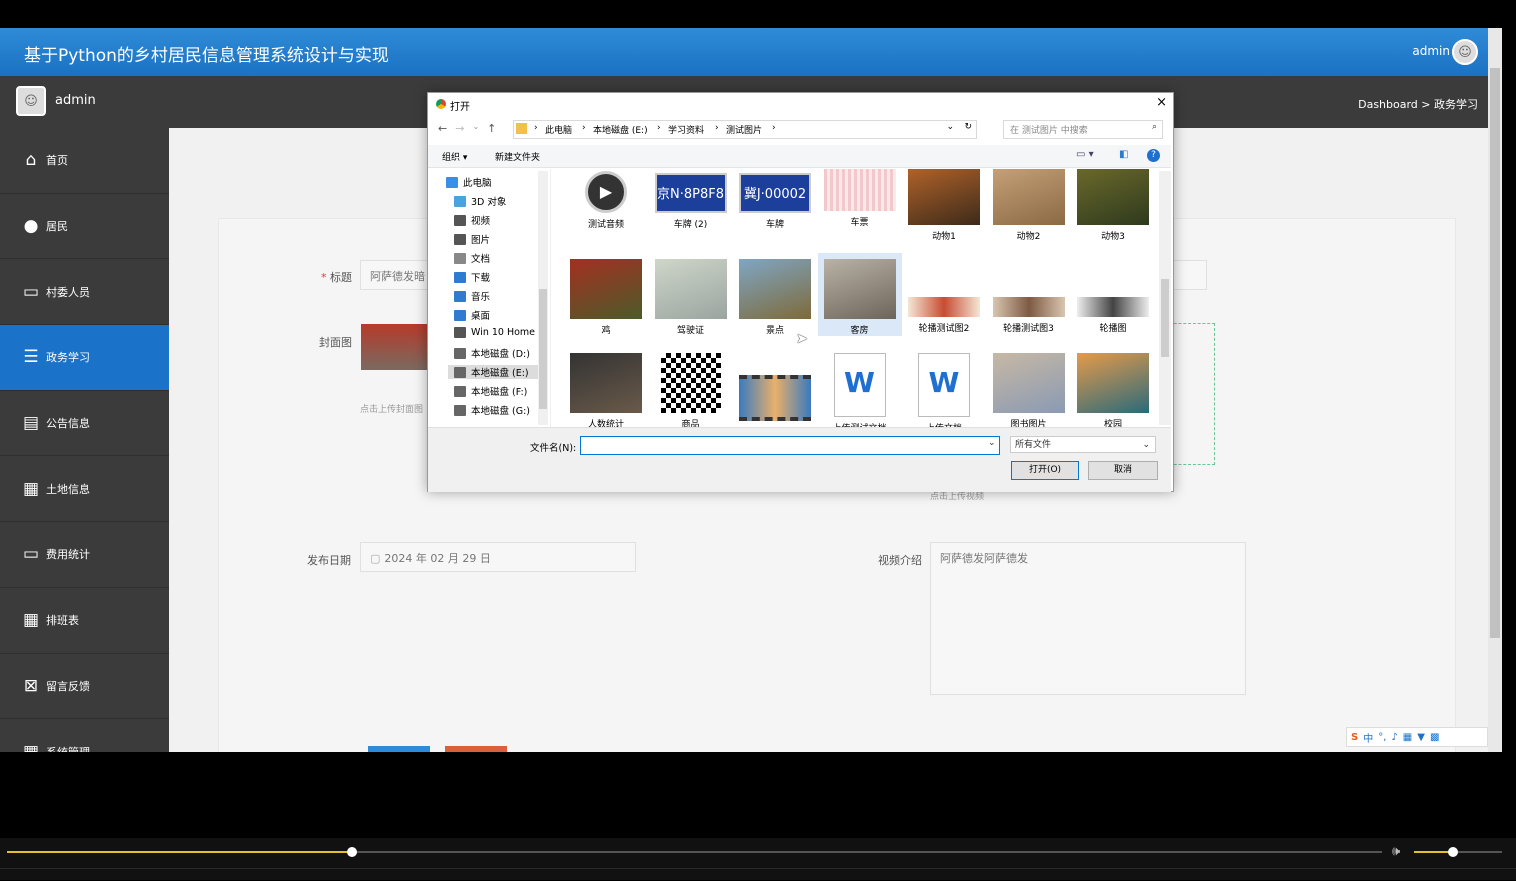 This screenshot has width=1516, height=881. What do you see at coordinates (352, 852) in the screenshot?
I see `seek-handle` at bounding box center [352, 852].